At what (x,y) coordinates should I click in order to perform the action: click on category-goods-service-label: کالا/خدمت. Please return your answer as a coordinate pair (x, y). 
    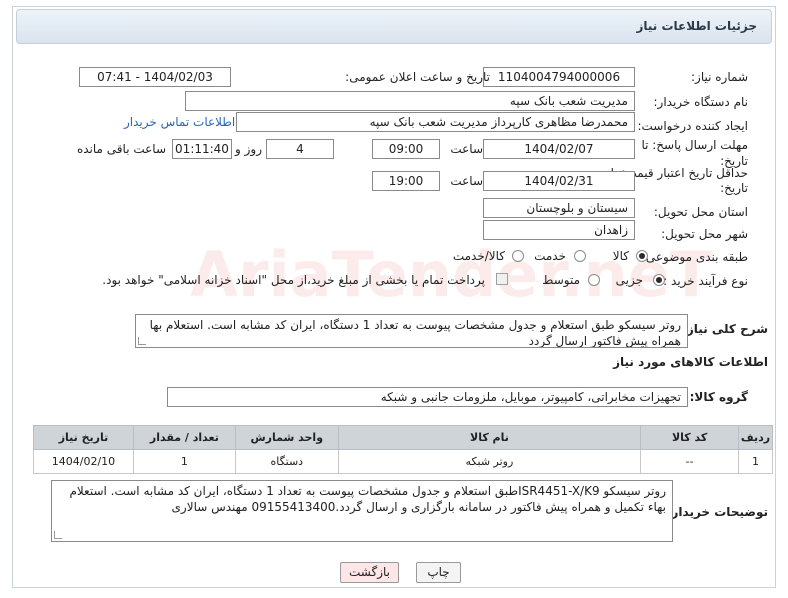
    Looking at the image, I should click on (478, 256).